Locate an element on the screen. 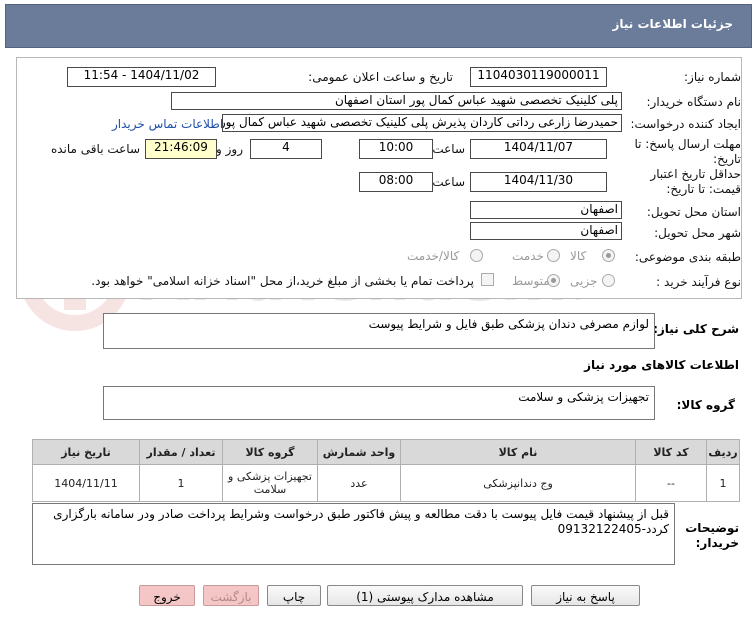 This screenshot has width=755, height=622. category-goods-radio is located at coordinates (608, 255).